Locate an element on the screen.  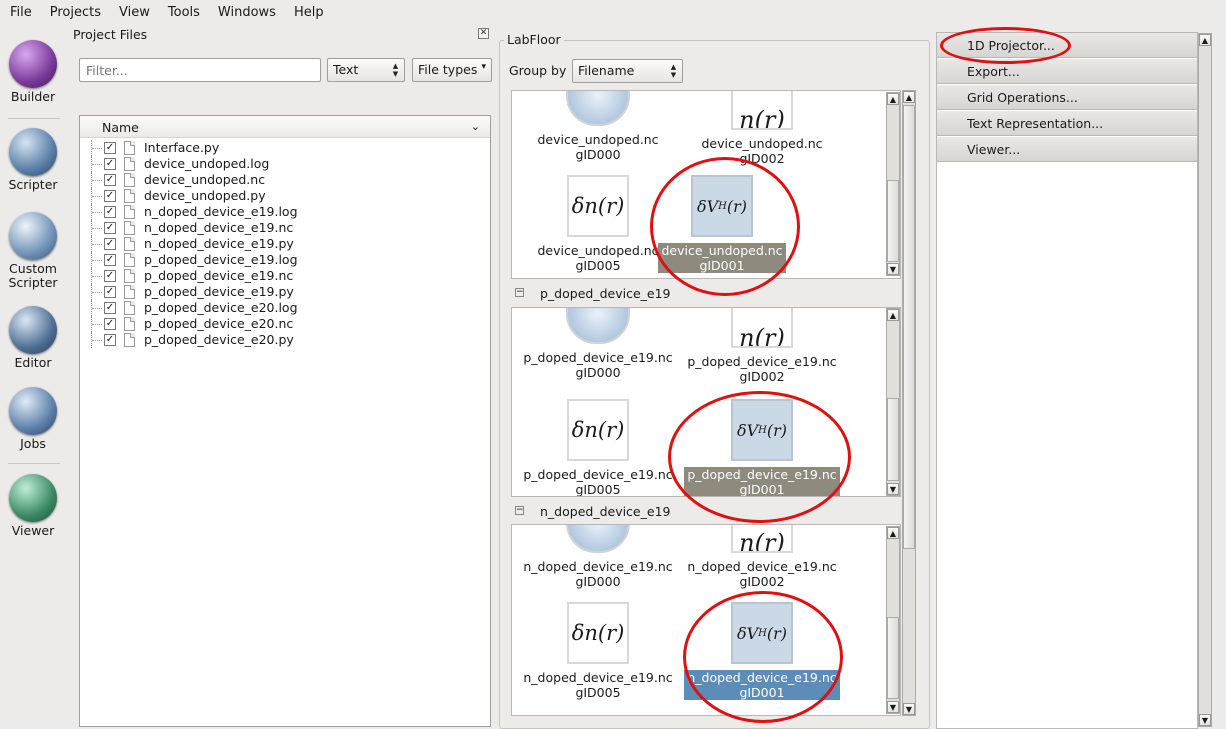
highlight-circle is located at coordinates (759, 457).